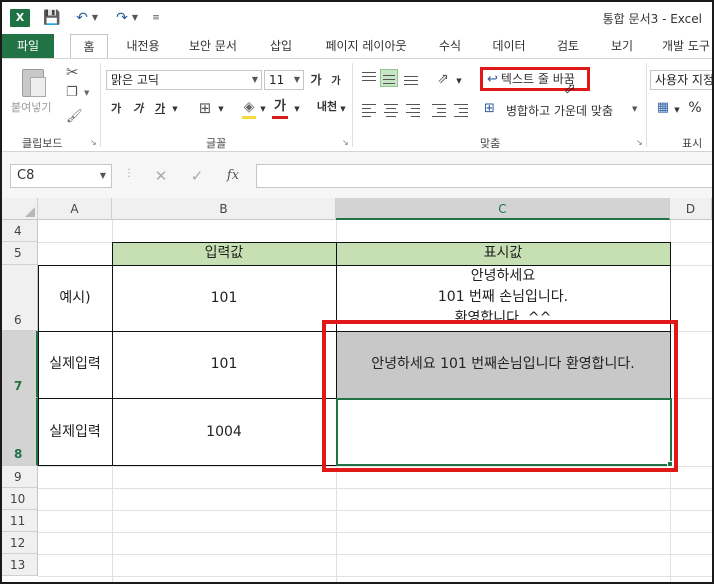 This screenshot has height=584, width=714. Describe the element at coordinates (52, 18) in the screenshot. I see `save-icon: 💾` at that location.